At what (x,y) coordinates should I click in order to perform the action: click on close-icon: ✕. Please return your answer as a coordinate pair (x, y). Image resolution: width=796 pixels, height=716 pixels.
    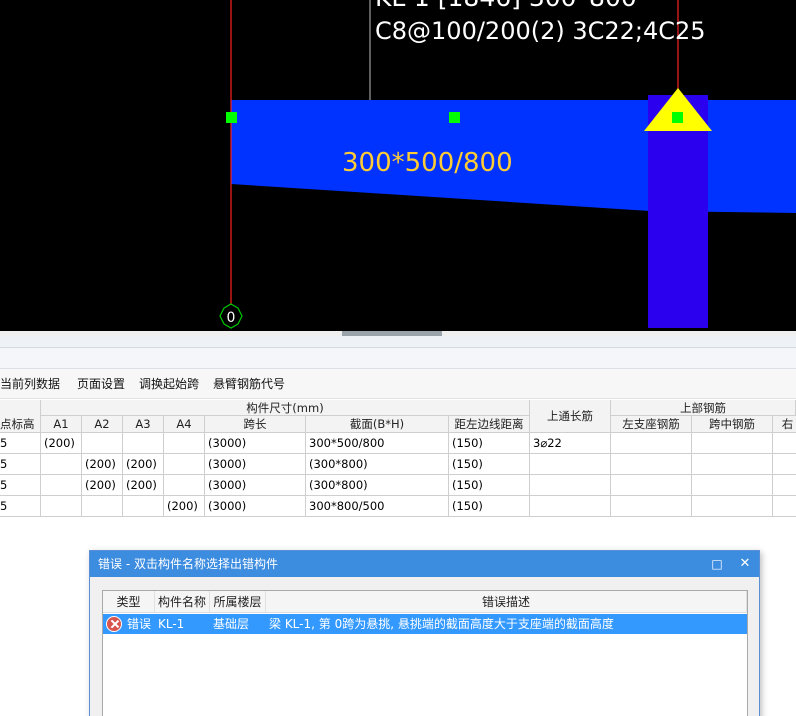
    Looking at the image, I should click on (745, 564).